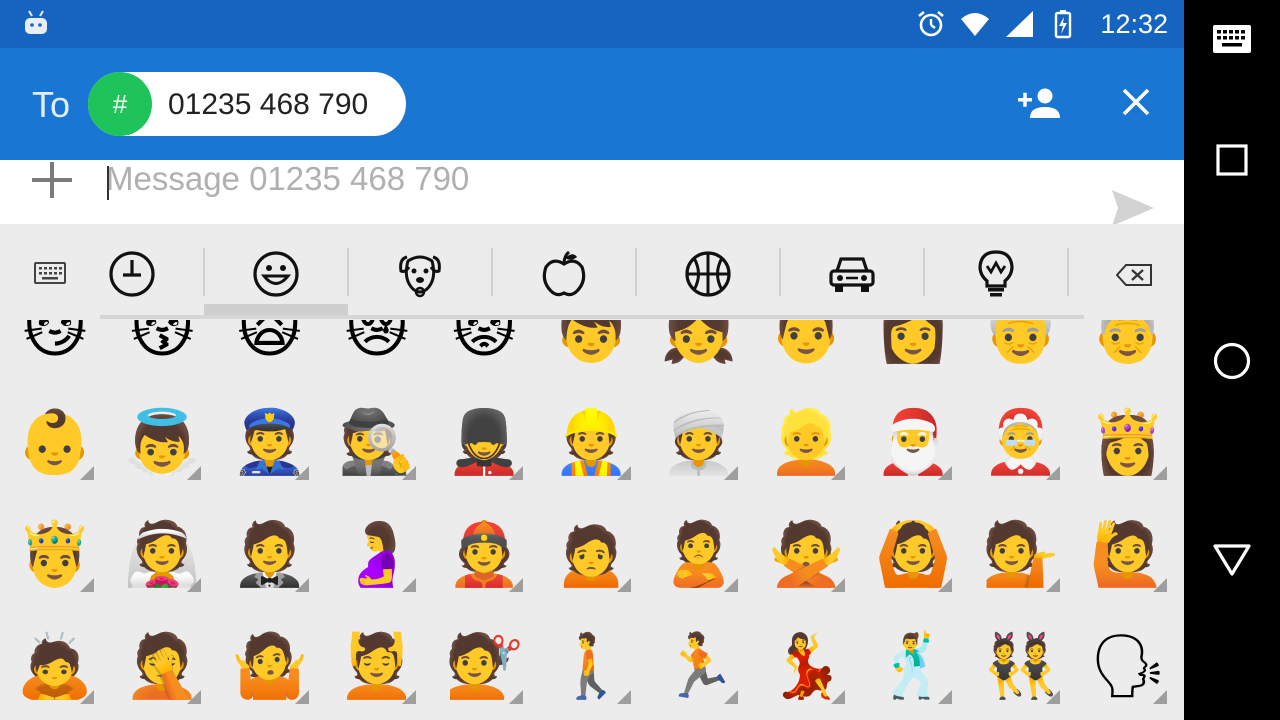 The width and height of the screenshot is (1280, 720). I want to click on emoji-glyph: 🙍, so click(591, 553).